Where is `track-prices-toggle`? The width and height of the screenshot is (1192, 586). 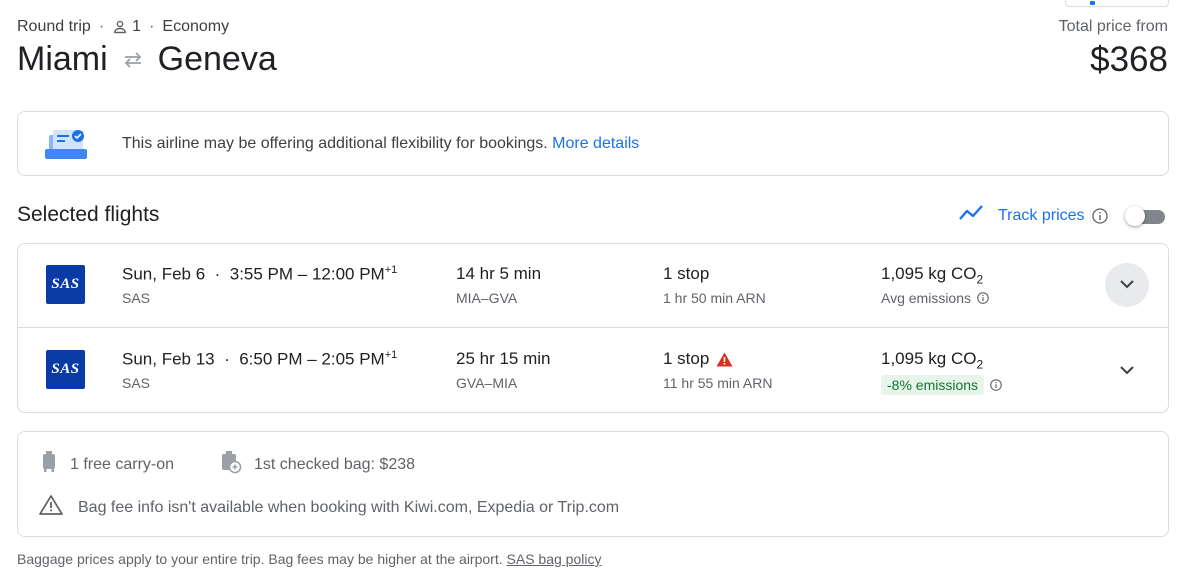 track-prices-toggle is located at coordinates (1144, 215).